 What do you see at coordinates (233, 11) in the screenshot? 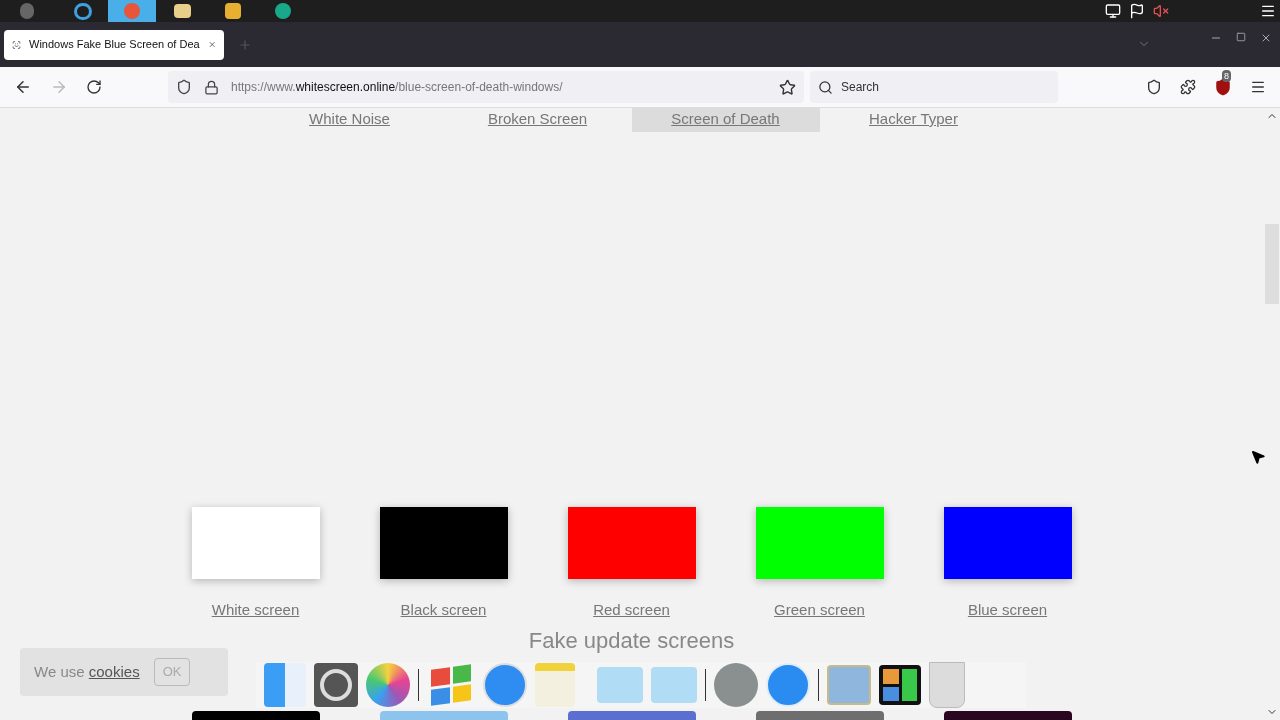
I see `play-icon` at bounding box center [233, 11].